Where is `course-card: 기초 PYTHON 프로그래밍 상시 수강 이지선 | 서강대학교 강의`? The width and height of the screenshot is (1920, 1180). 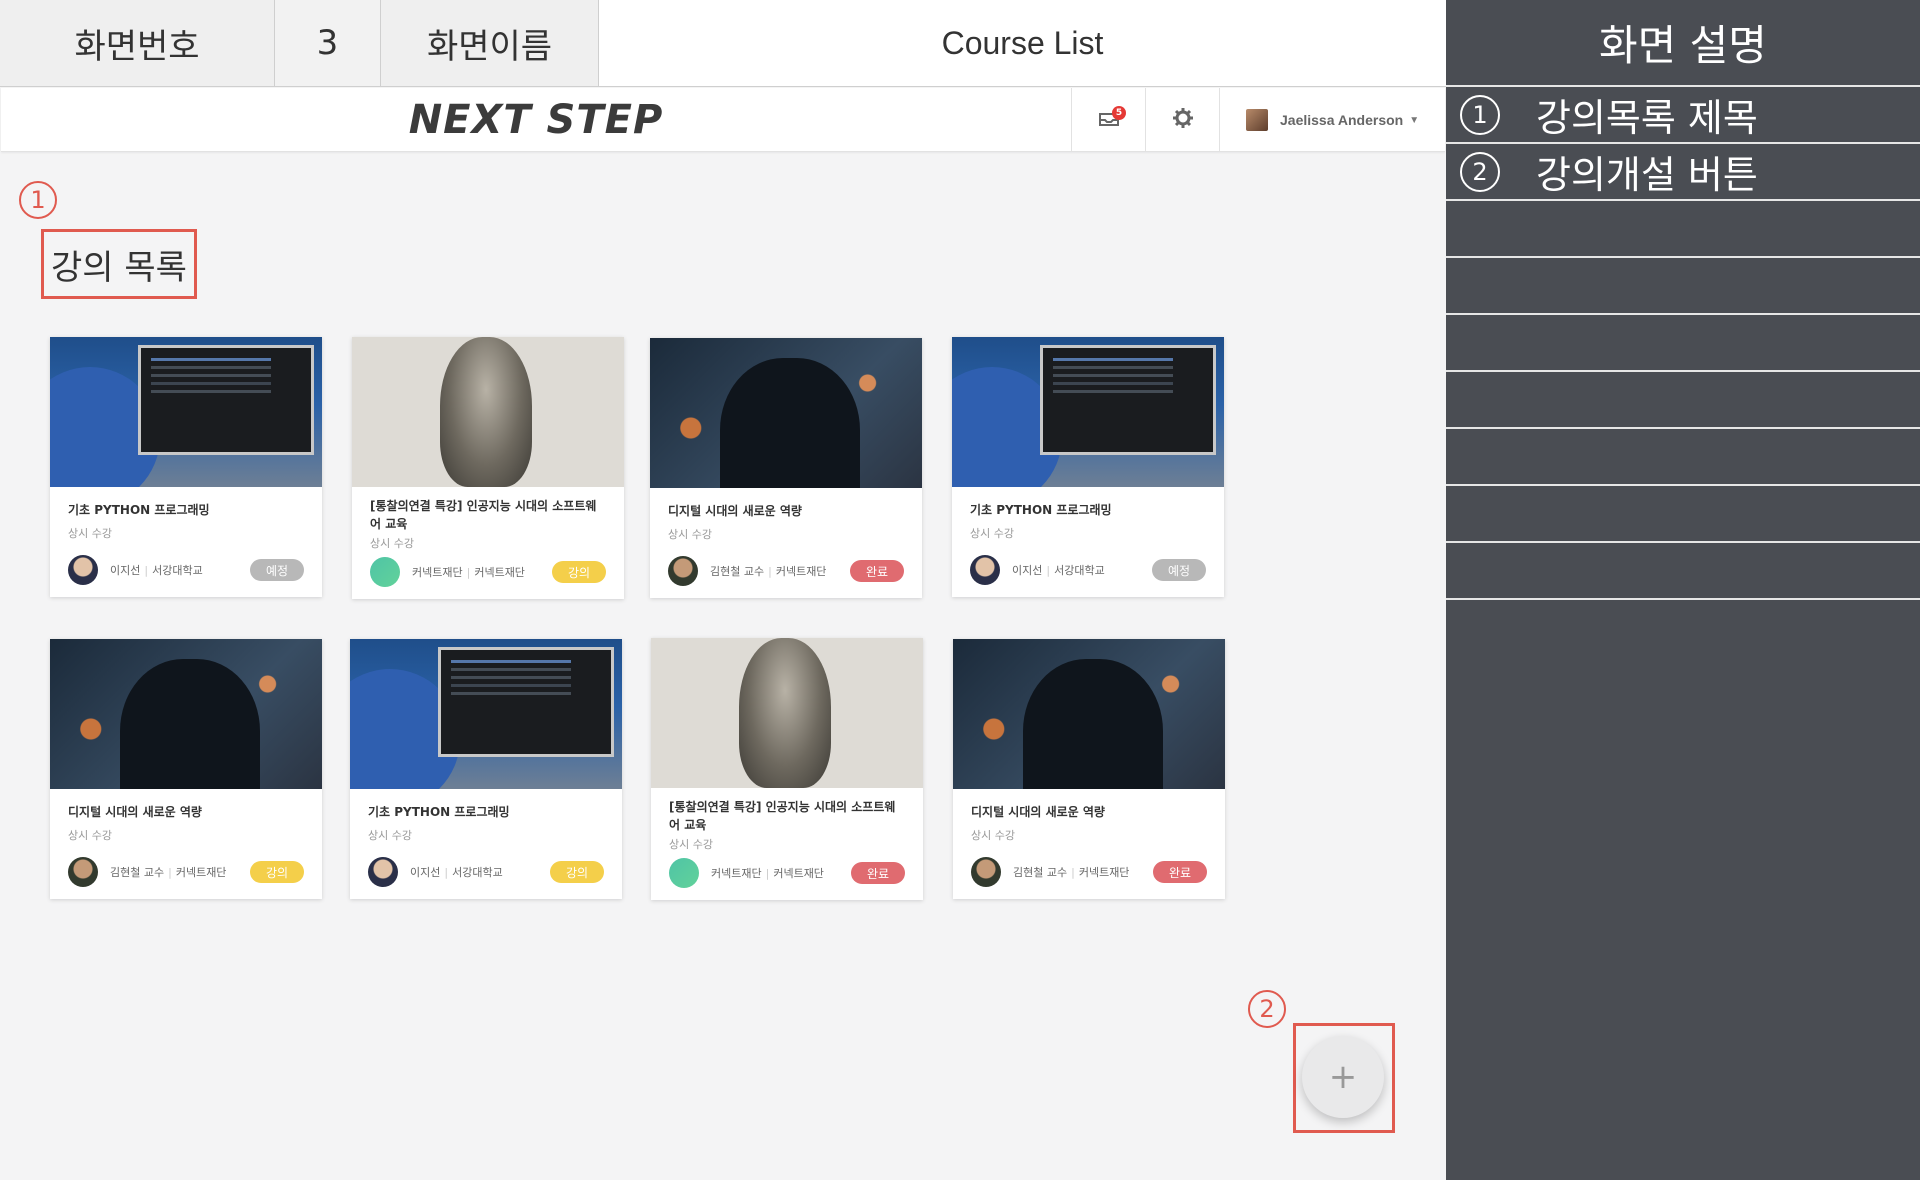
course-card: 기초 PYTHON 프로그래밍 상시 수강 이지선 | 서강대학교 강의 is located at coordinates (486, 769).